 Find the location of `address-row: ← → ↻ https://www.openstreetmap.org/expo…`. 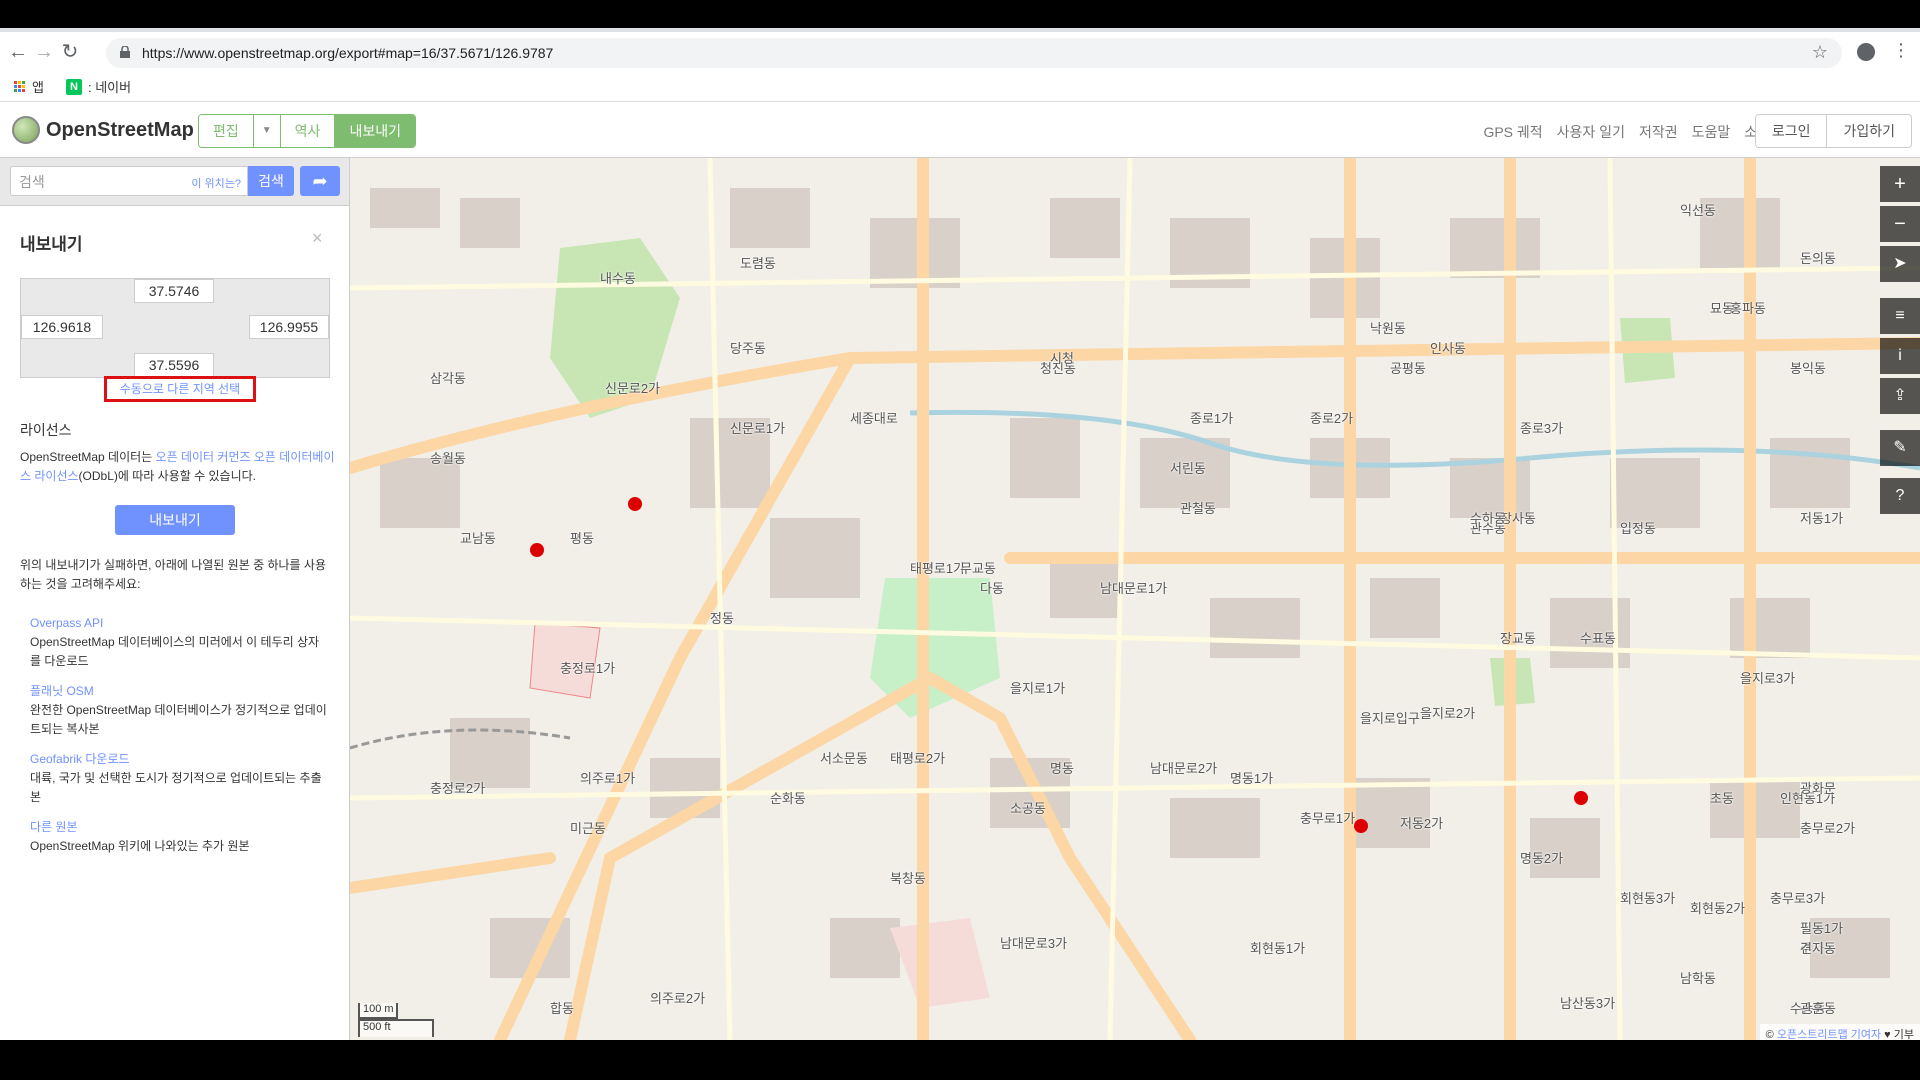

address-row: ← → ↻ https://www.openstreetmap.org/expo… is located at coordinates (960, 52).